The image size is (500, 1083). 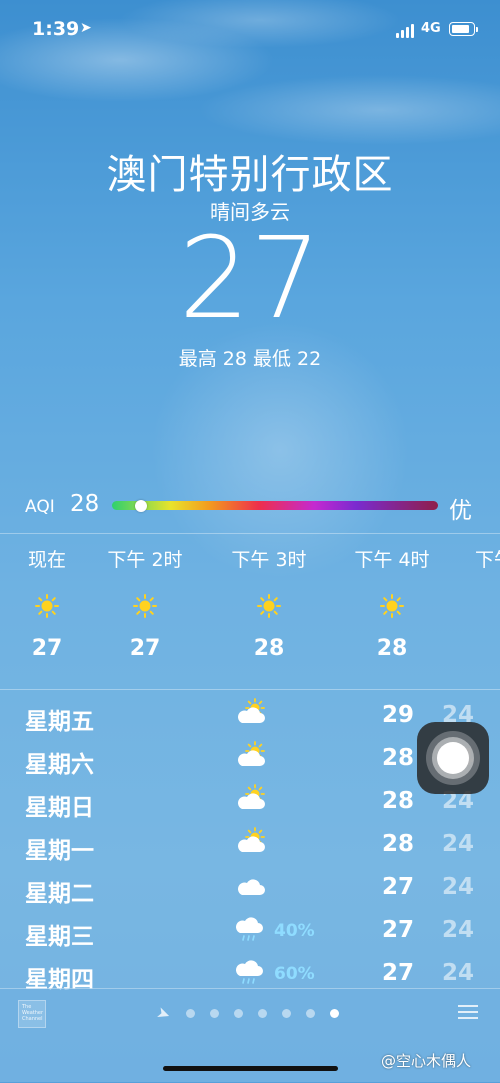 What do you see at coordinates (250, 1068) in the screenshot?
I see `home-indicator` at bounding box center [250, 1068].